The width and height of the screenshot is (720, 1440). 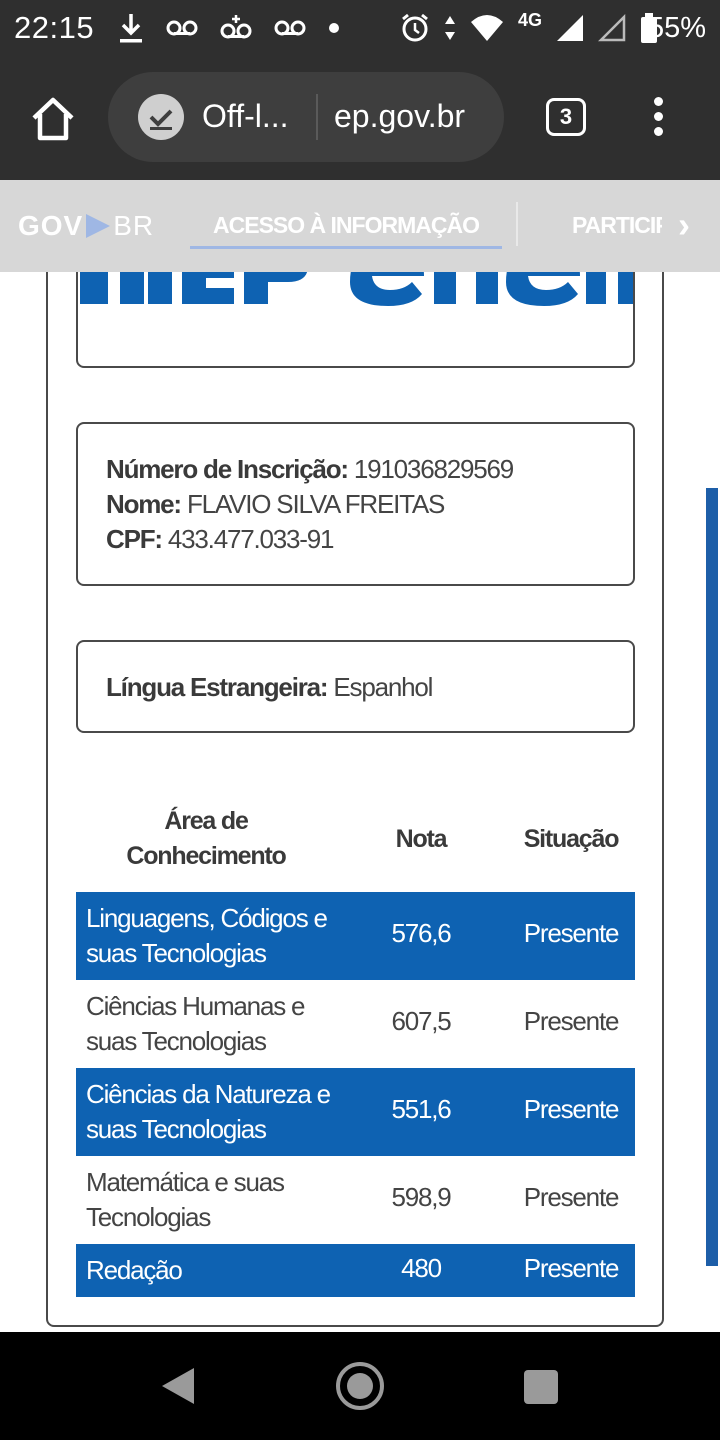 I want to click on scrollbar-thumb, so click(x=712, y=877).